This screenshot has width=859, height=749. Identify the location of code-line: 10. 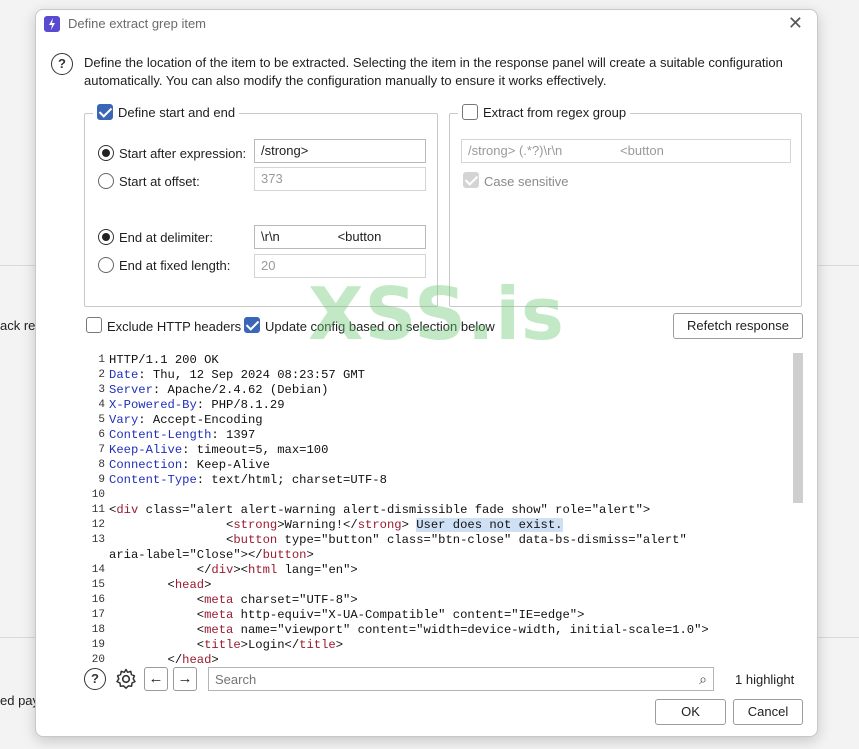
(396, 495).